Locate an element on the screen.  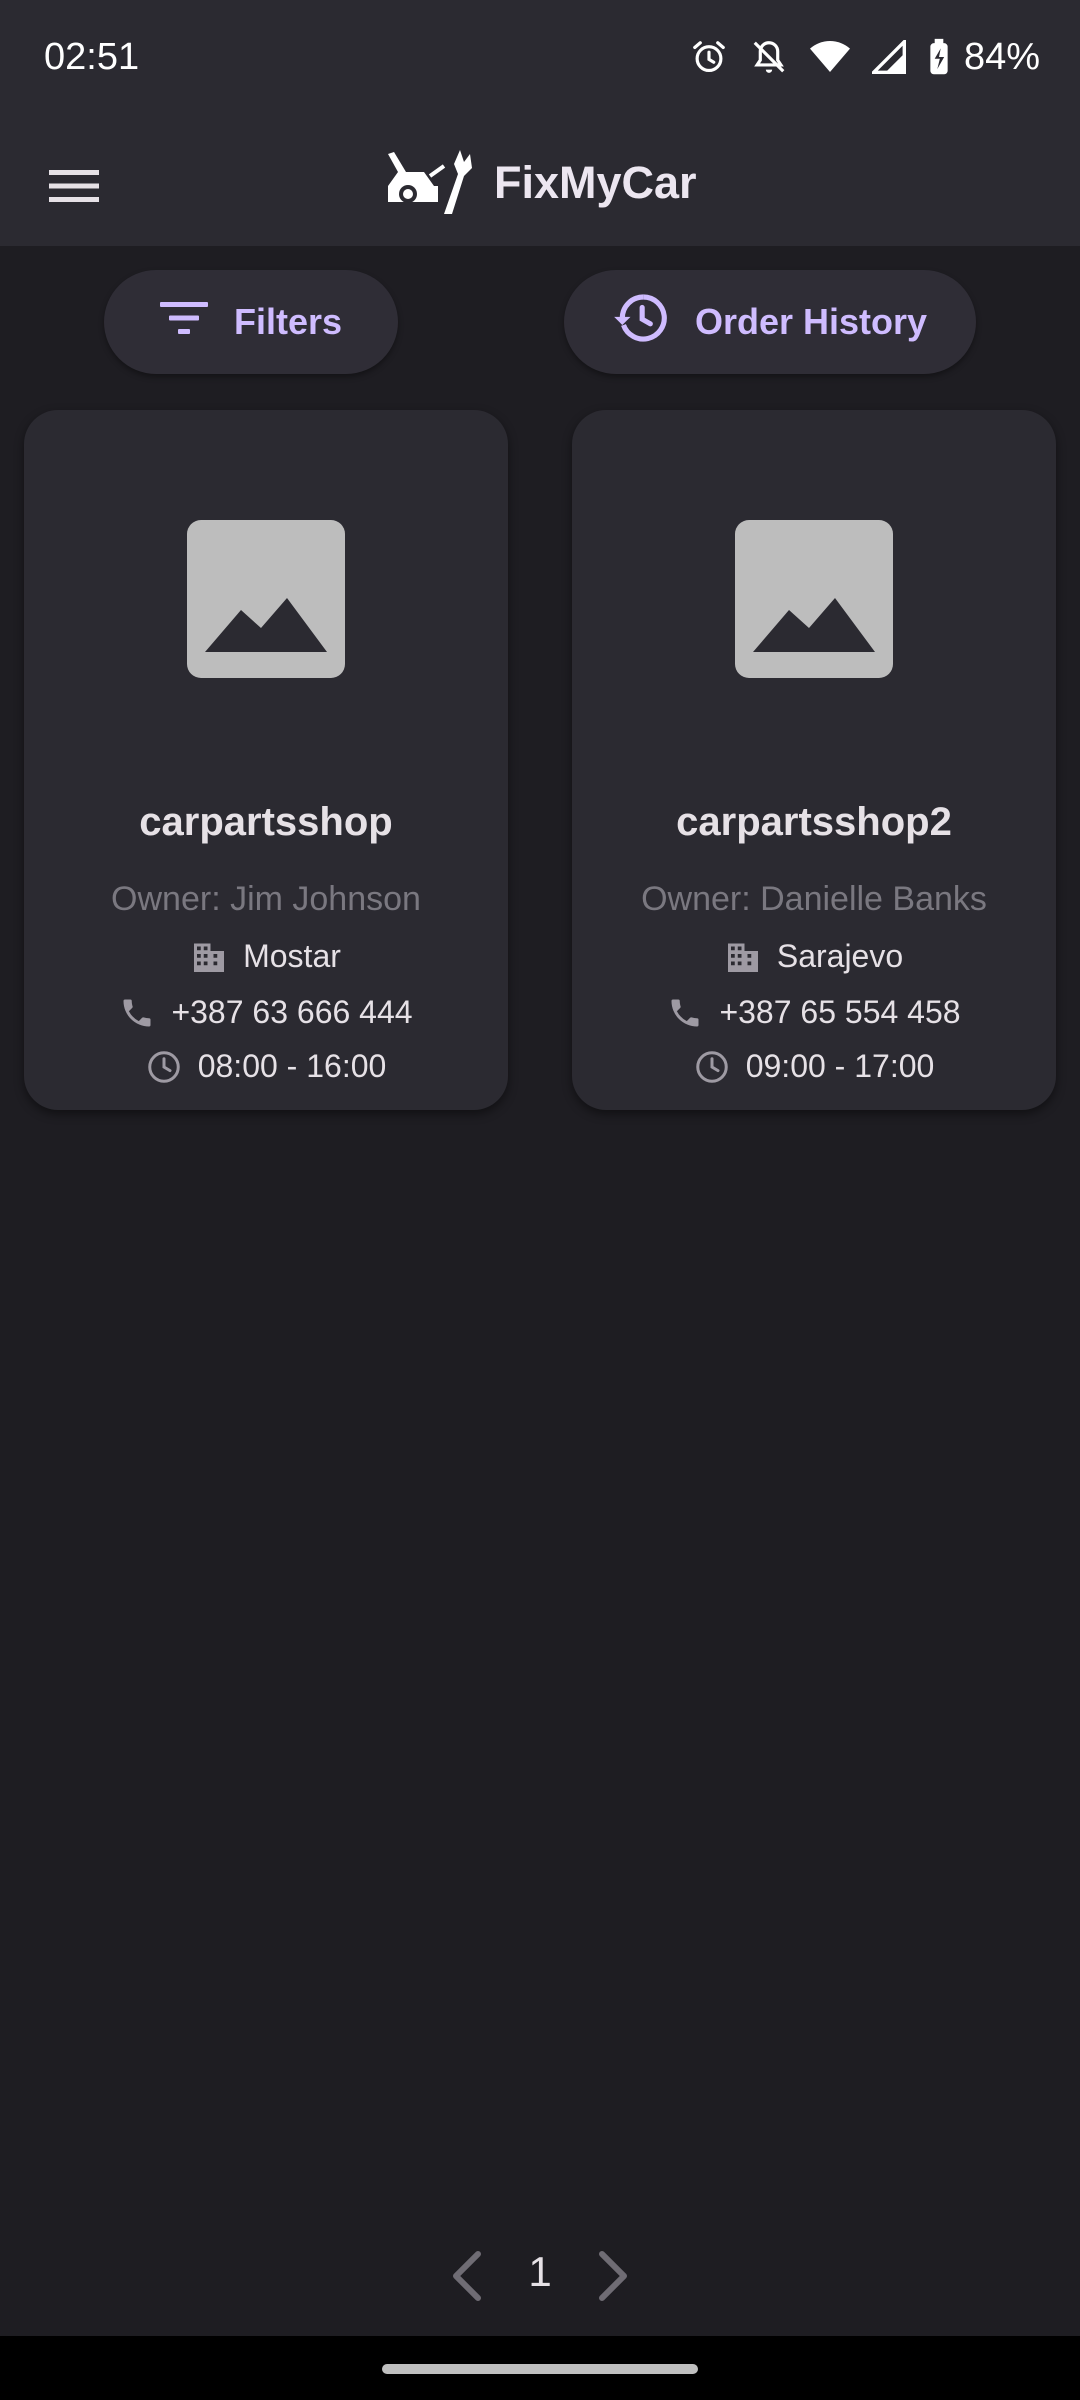
filter-icon is located at coordinates (183, 322).